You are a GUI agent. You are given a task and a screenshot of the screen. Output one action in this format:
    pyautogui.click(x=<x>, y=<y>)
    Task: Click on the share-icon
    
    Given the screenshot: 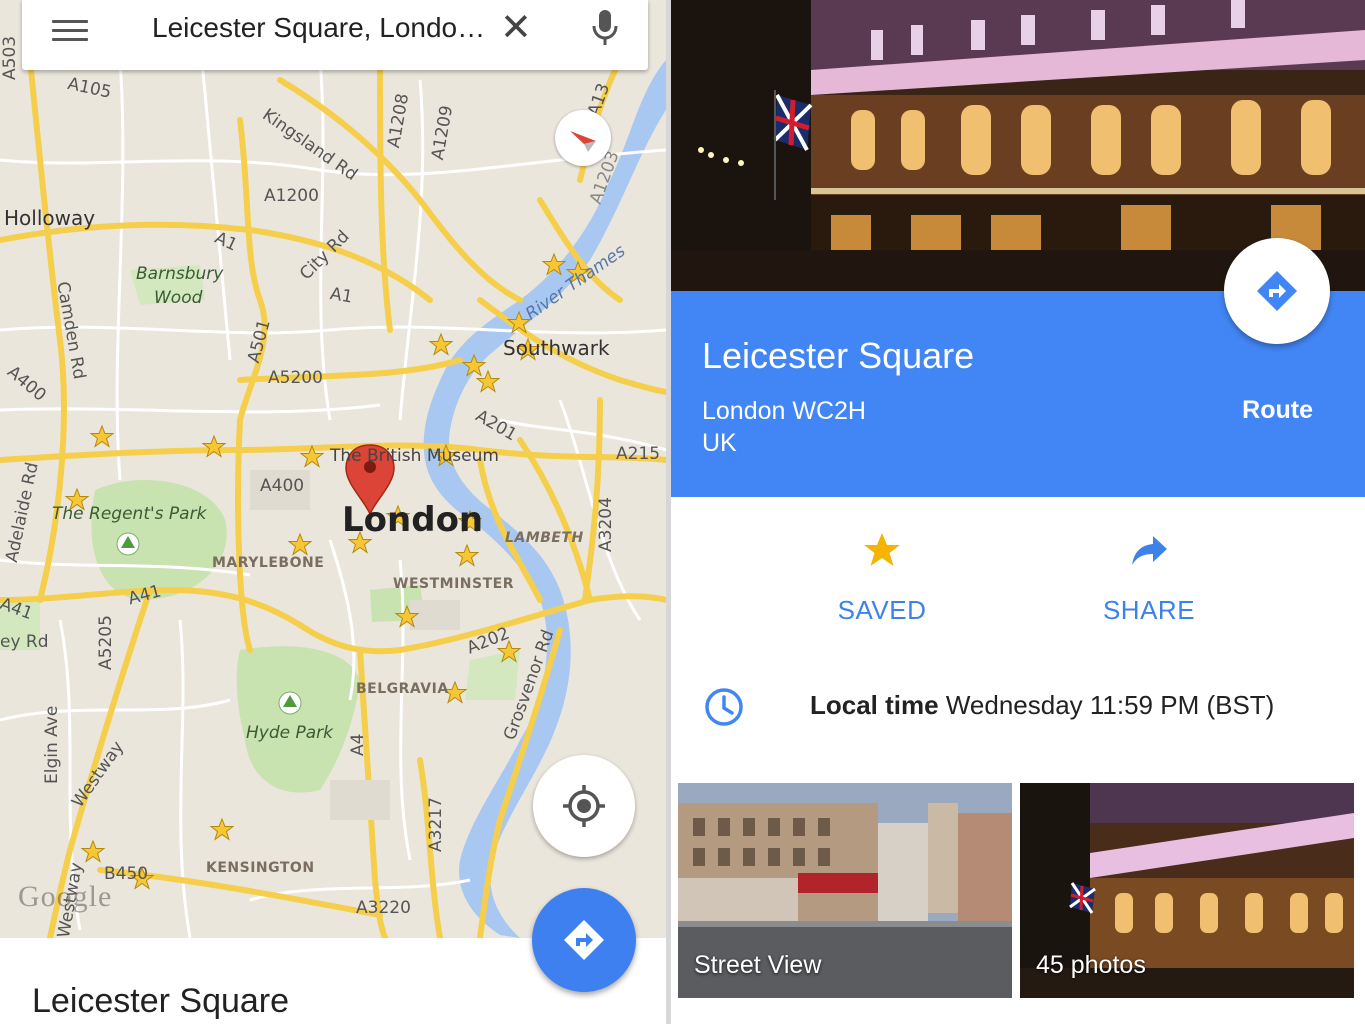 What is the action you would take?
    pyautogui.click(x=1149, y=550)
    